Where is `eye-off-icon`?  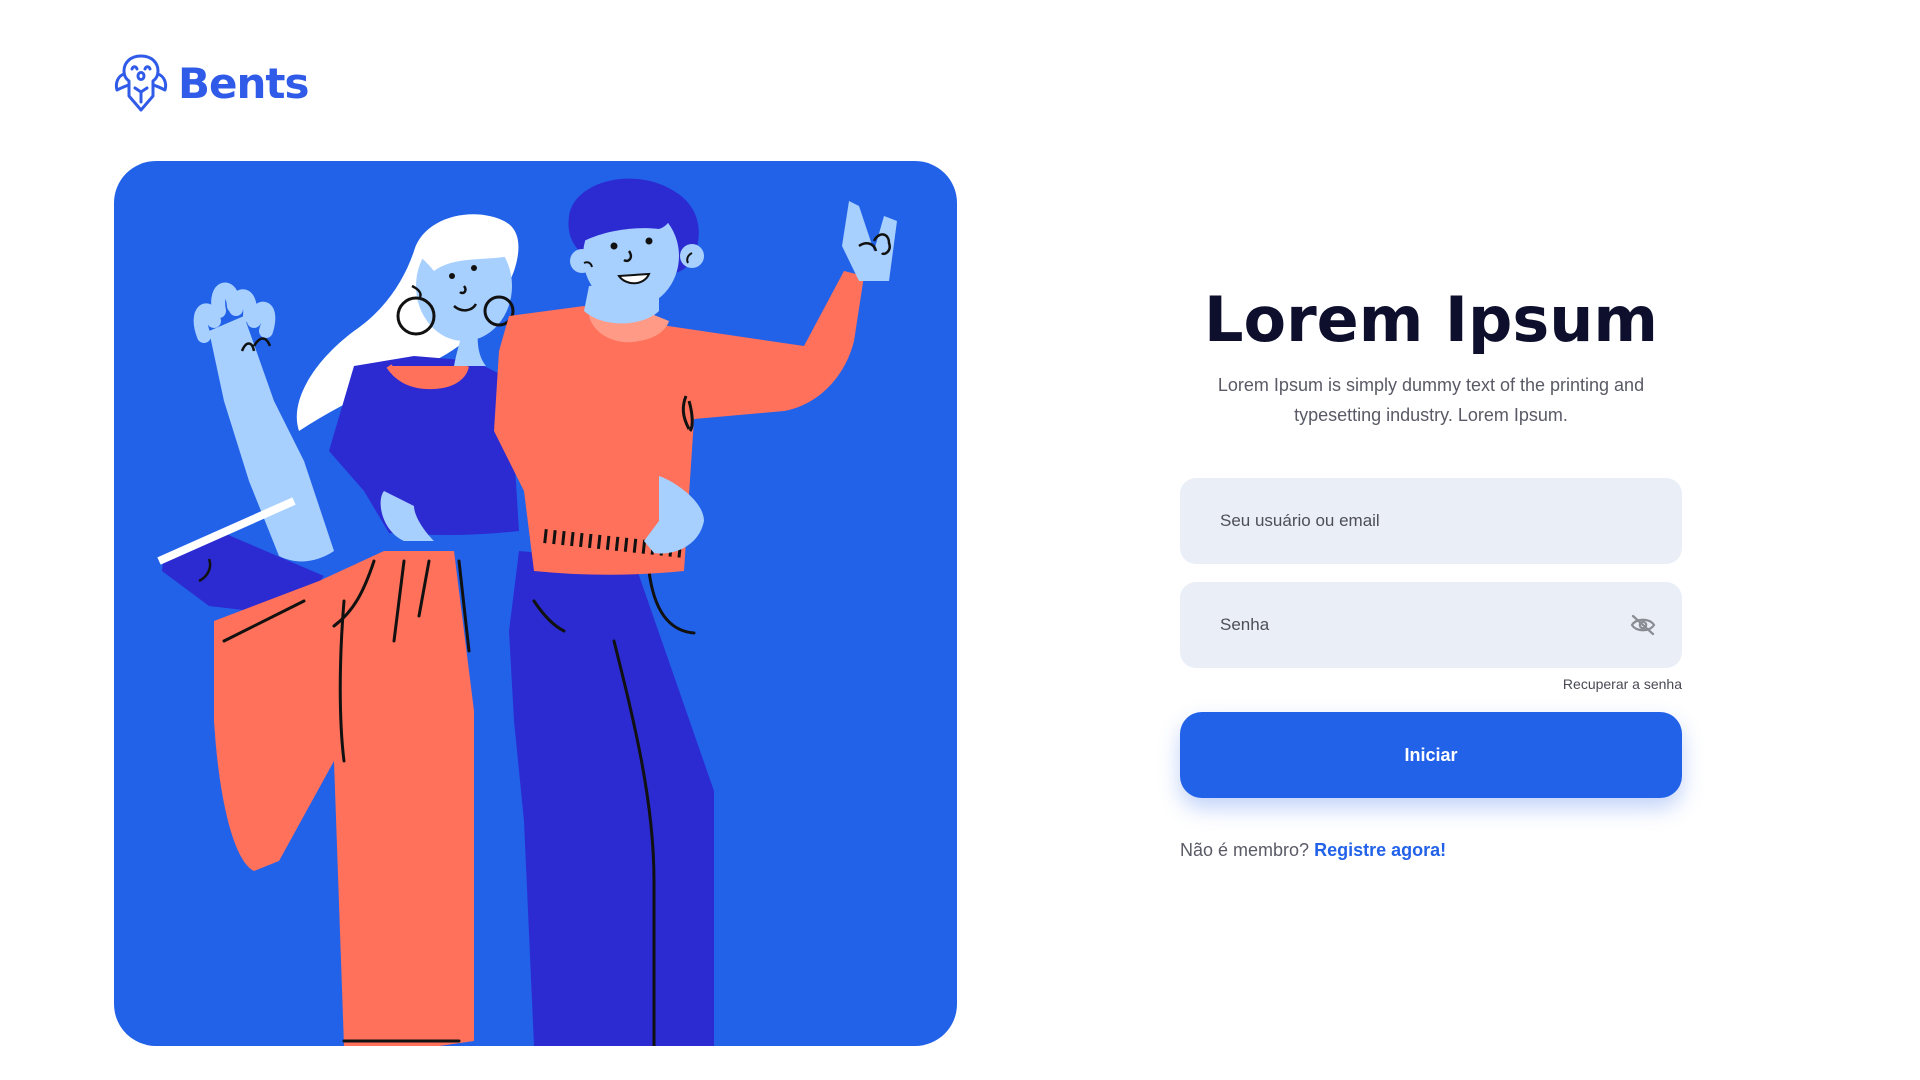 eye-off-icon is located at coordinates (1643, 625).